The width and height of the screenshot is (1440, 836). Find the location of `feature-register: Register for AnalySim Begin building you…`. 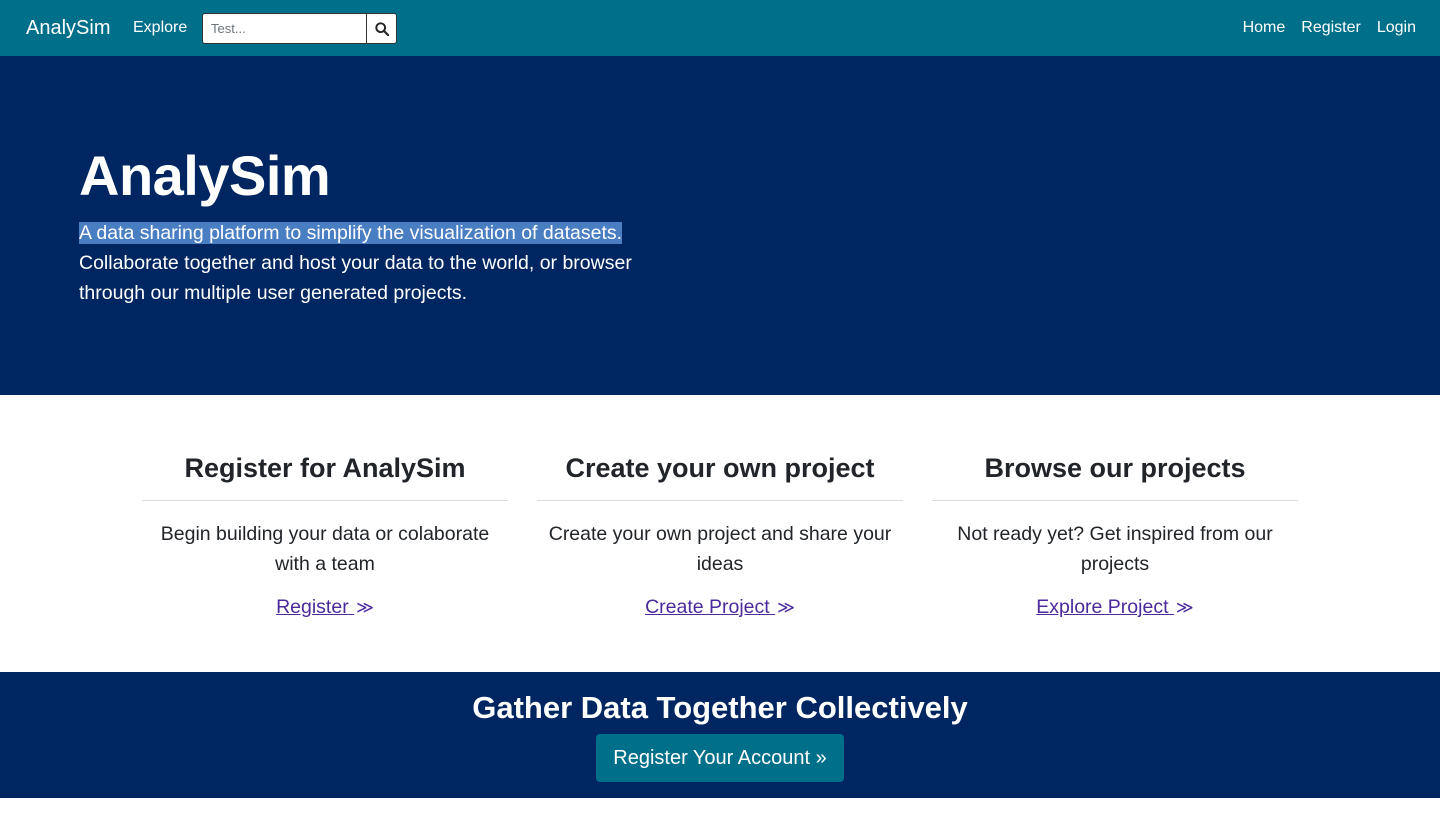

feature-register: Register for AnalySim Begin building you… is located at coordinates (325, 533).